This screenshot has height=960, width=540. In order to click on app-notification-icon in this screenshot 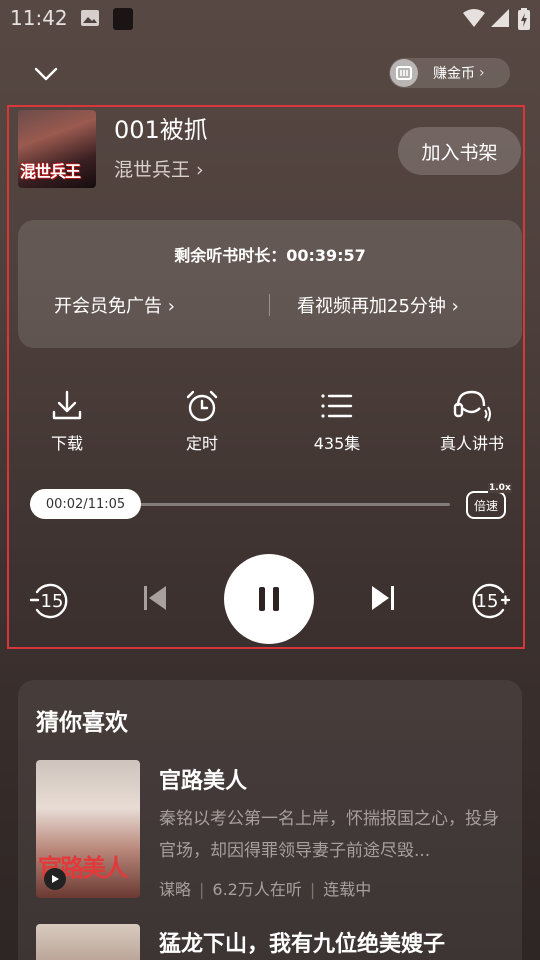, I will do `click(123, 19)`.